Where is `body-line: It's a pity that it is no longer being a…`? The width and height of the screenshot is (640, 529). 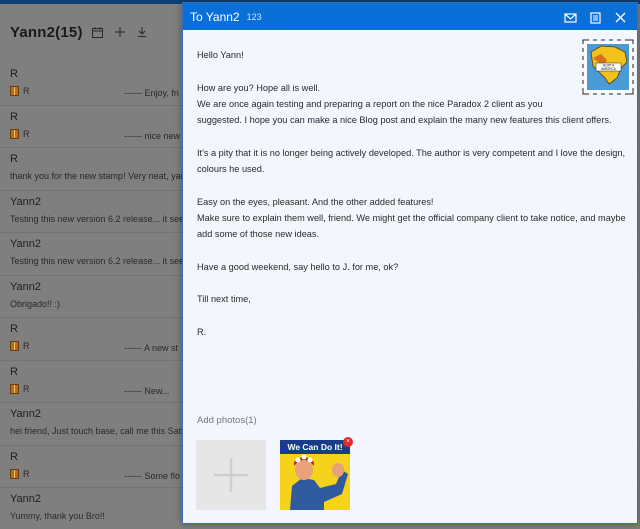
body-line: It's a pity that it is no longer being a… is located at coordinates (411, 152).